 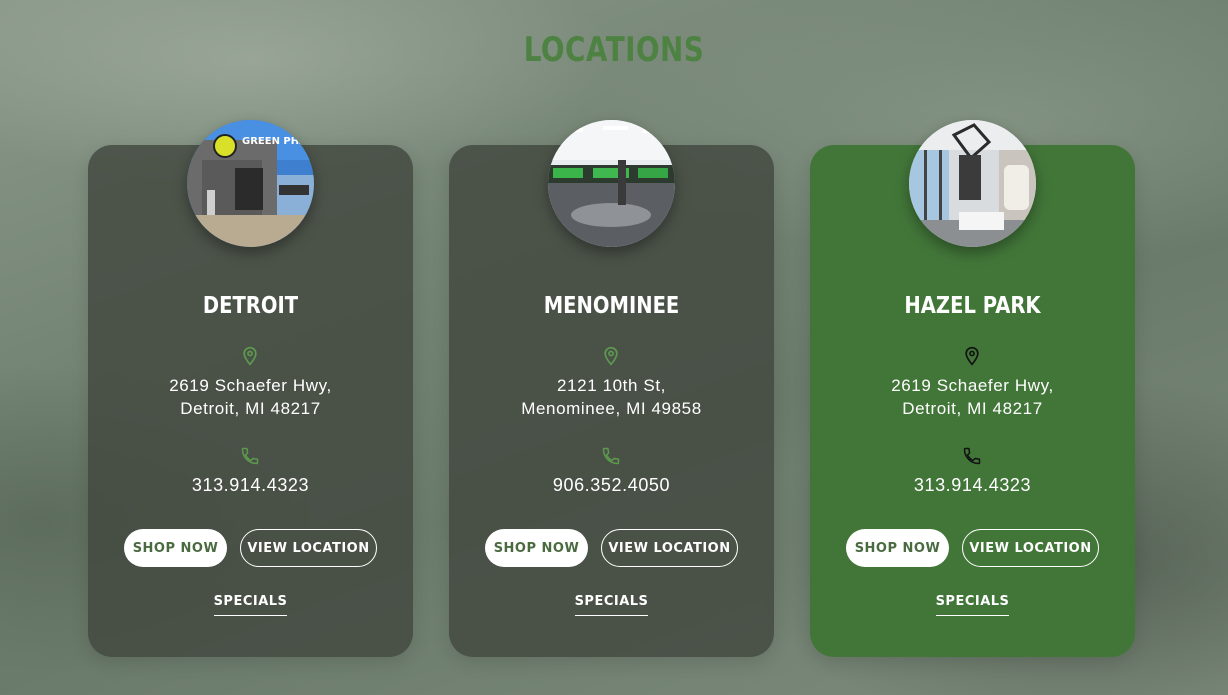 What do you see at coordinates (611, 485) in the screenshot?
I see `phone-number: 906.352.4050` at bounding box center [611, 485].